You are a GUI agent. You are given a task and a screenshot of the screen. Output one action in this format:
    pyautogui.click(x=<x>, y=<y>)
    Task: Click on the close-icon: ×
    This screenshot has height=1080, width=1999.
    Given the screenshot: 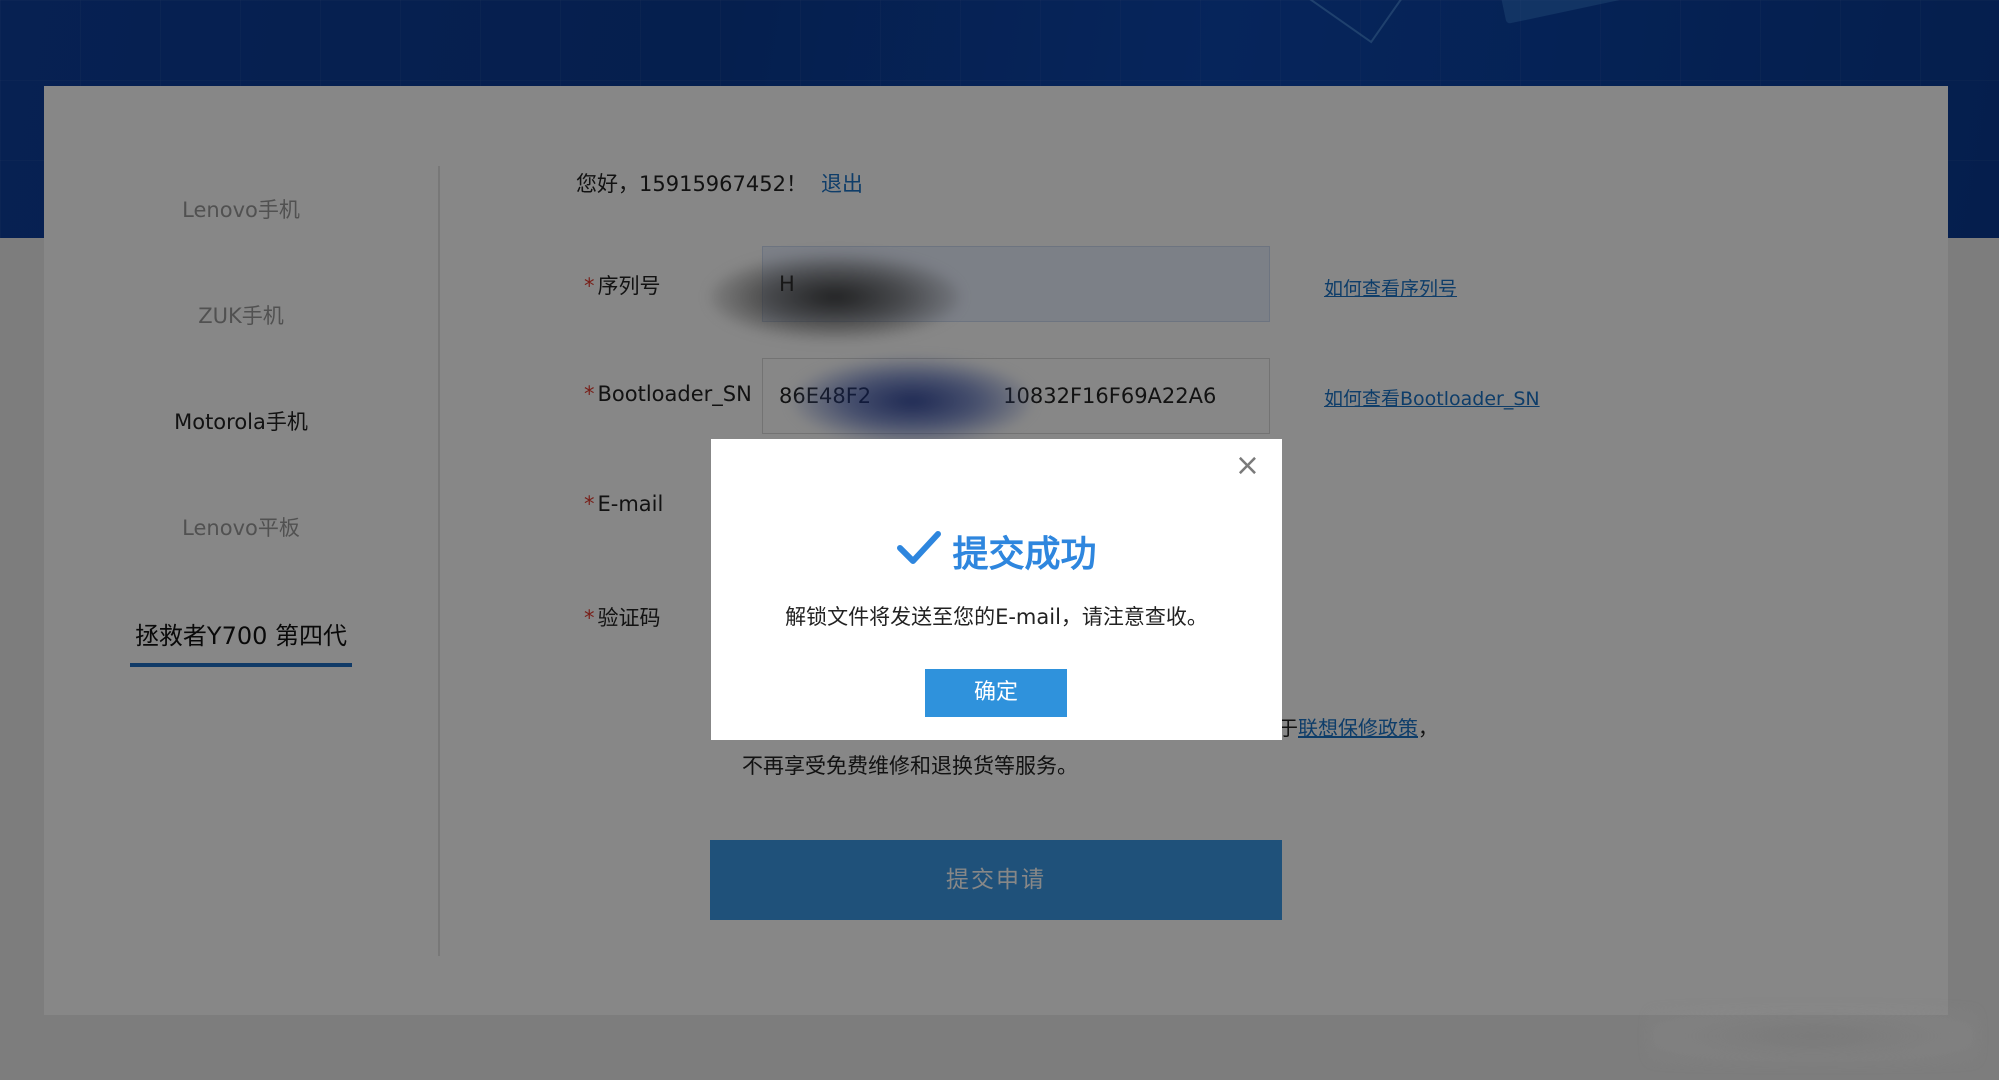 What is the action you would take?
    pyautogui.click(x=1247, y=466)
    